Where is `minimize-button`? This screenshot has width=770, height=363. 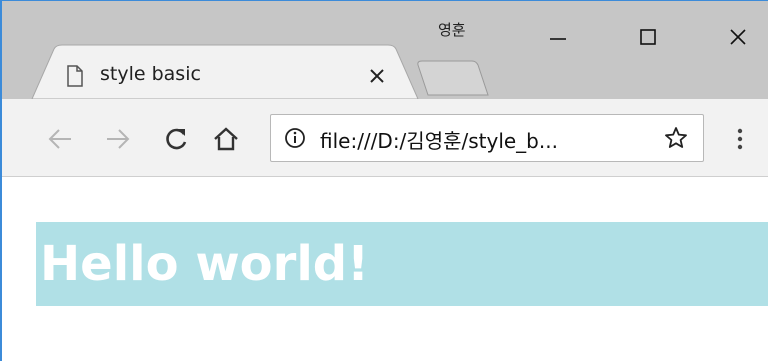
minimize-button is located at coordinates (558, 37).